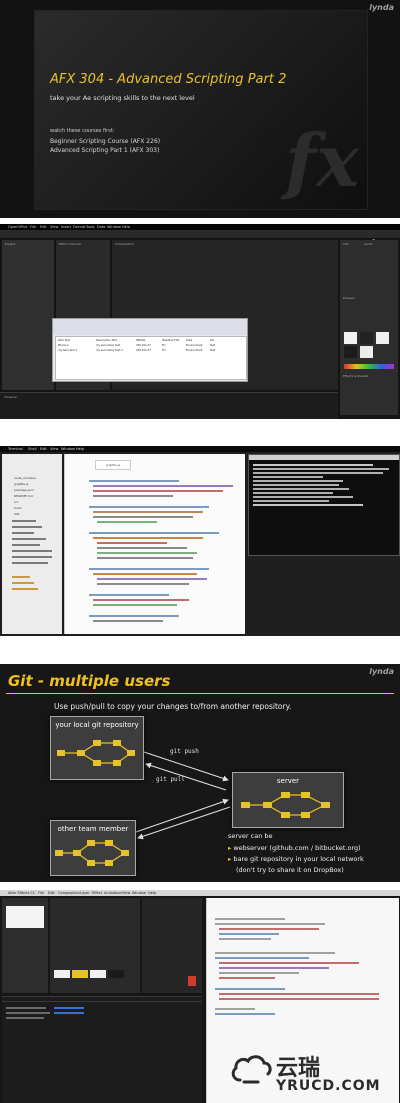 Image resolution: width=400 pixels, height=1103 pixels. What do you see at coordinates (25, 945) in the screenshot?
I see `project-panel` at bounding box center [25, 945].